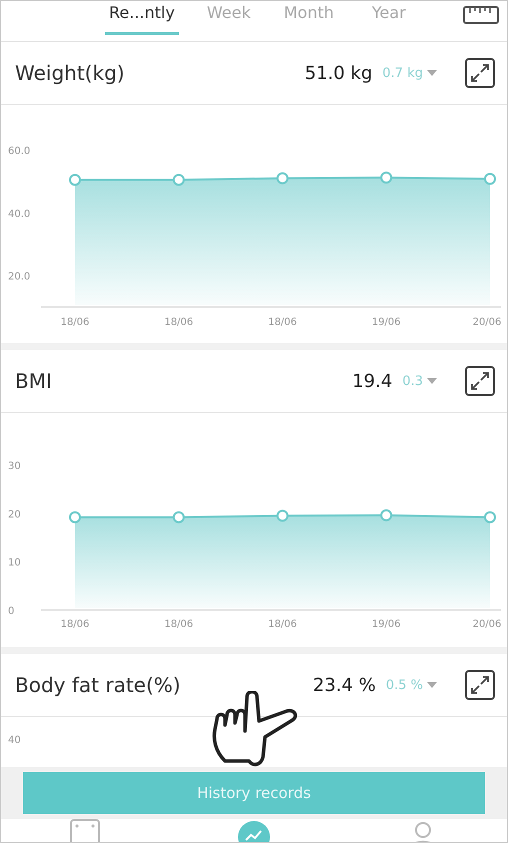  Describe the element at coordinates (254, 793) in the screenshot. I see `history-records-button: History records` at that location.